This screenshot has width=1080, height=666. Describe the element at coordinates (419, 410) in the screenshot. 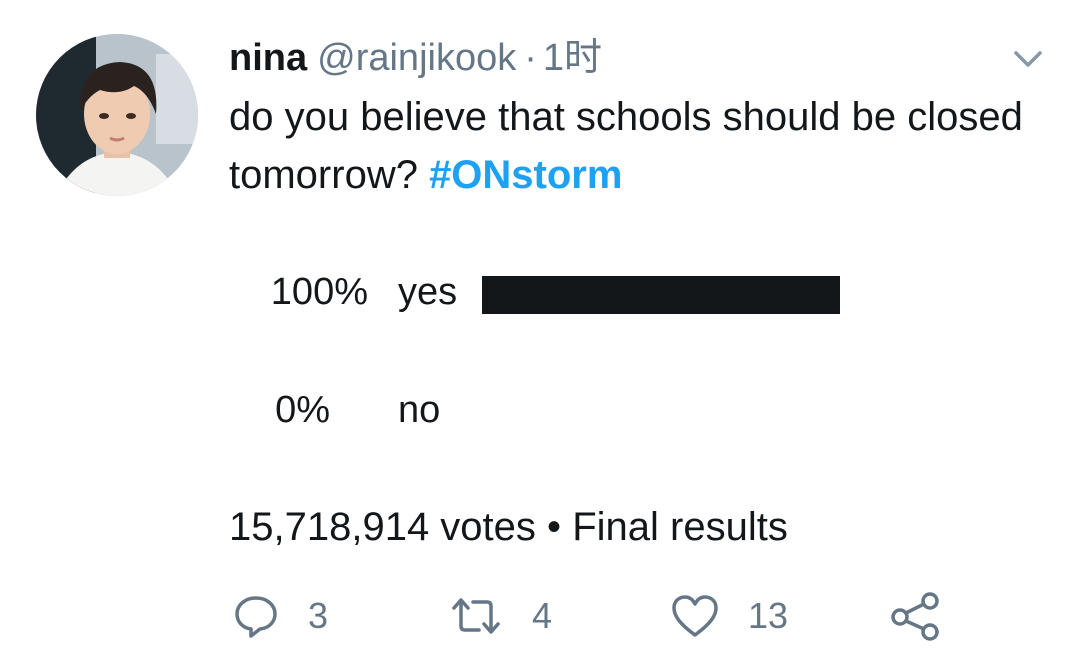

I see `poll-option-label: no` at that location.